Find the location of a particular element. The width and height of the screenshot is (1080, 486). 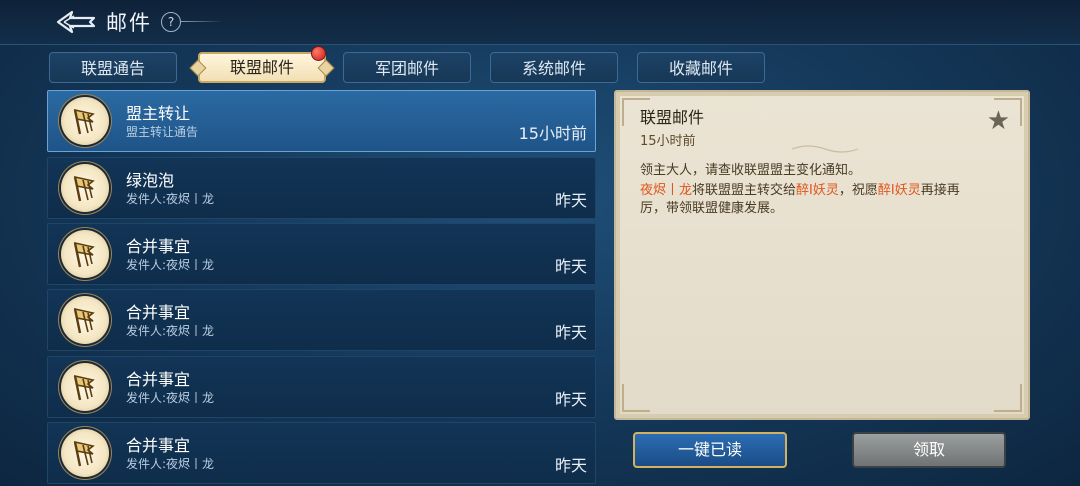

help-icon: ? is located at coordinates (171, 22).